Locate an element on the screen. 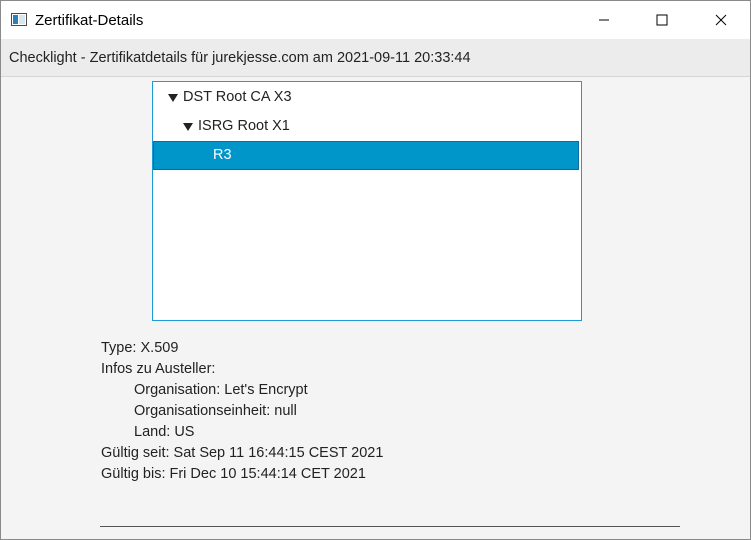 The height and width of the screenshot is (540, 751). tree-item-label: ISRG Root X1 is located at coordinates (244, 126).